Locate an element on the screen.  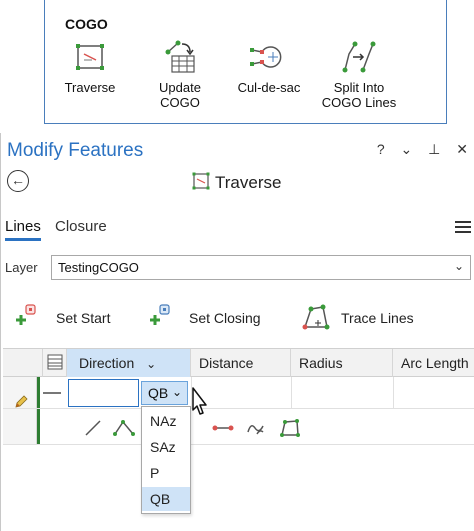
cul-de-sac-tool-button: Cul-de-sac is located at coordinates (269, 67).